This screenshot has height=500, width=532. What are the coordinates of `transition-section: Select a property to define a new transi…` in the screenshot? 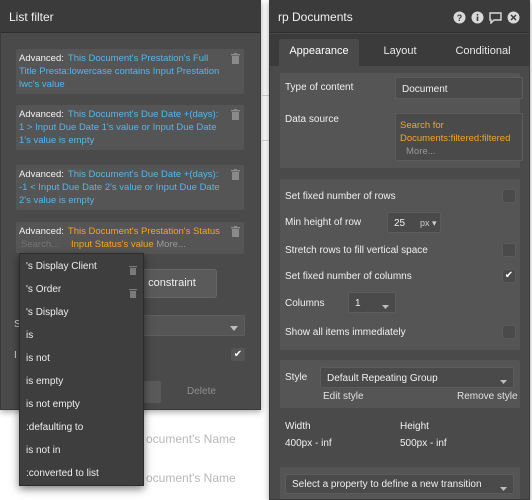 It's located at (400, 483).